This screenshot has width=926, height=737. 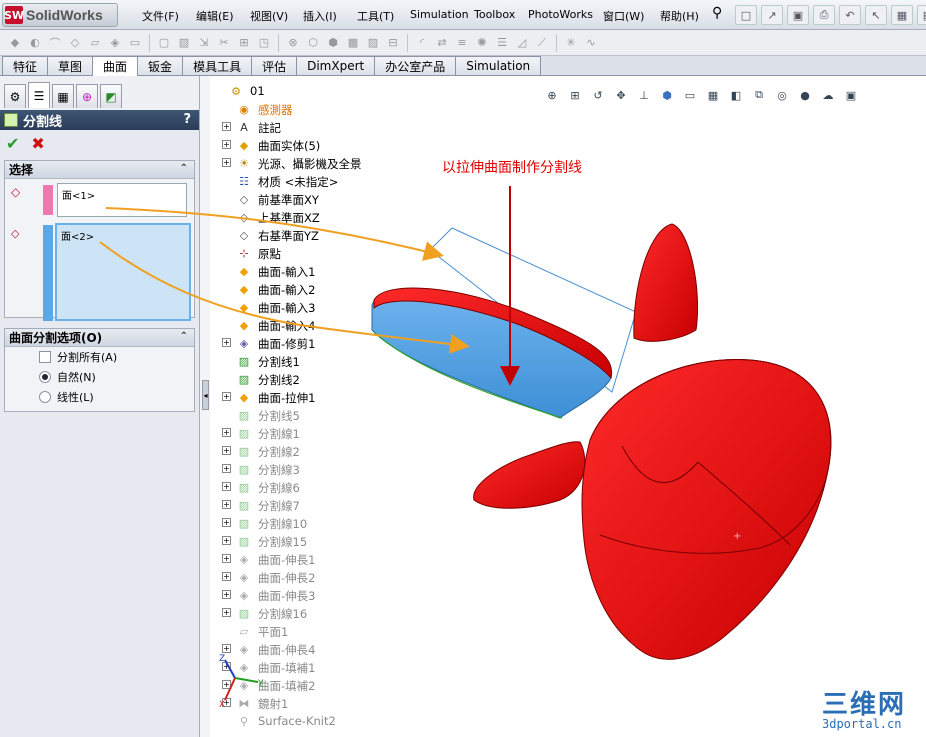 What do you see at coordinates (99, 170) in the screenshot?
I see `selection-group-header: 选择 ⌃` at bounding box center [99, 170].